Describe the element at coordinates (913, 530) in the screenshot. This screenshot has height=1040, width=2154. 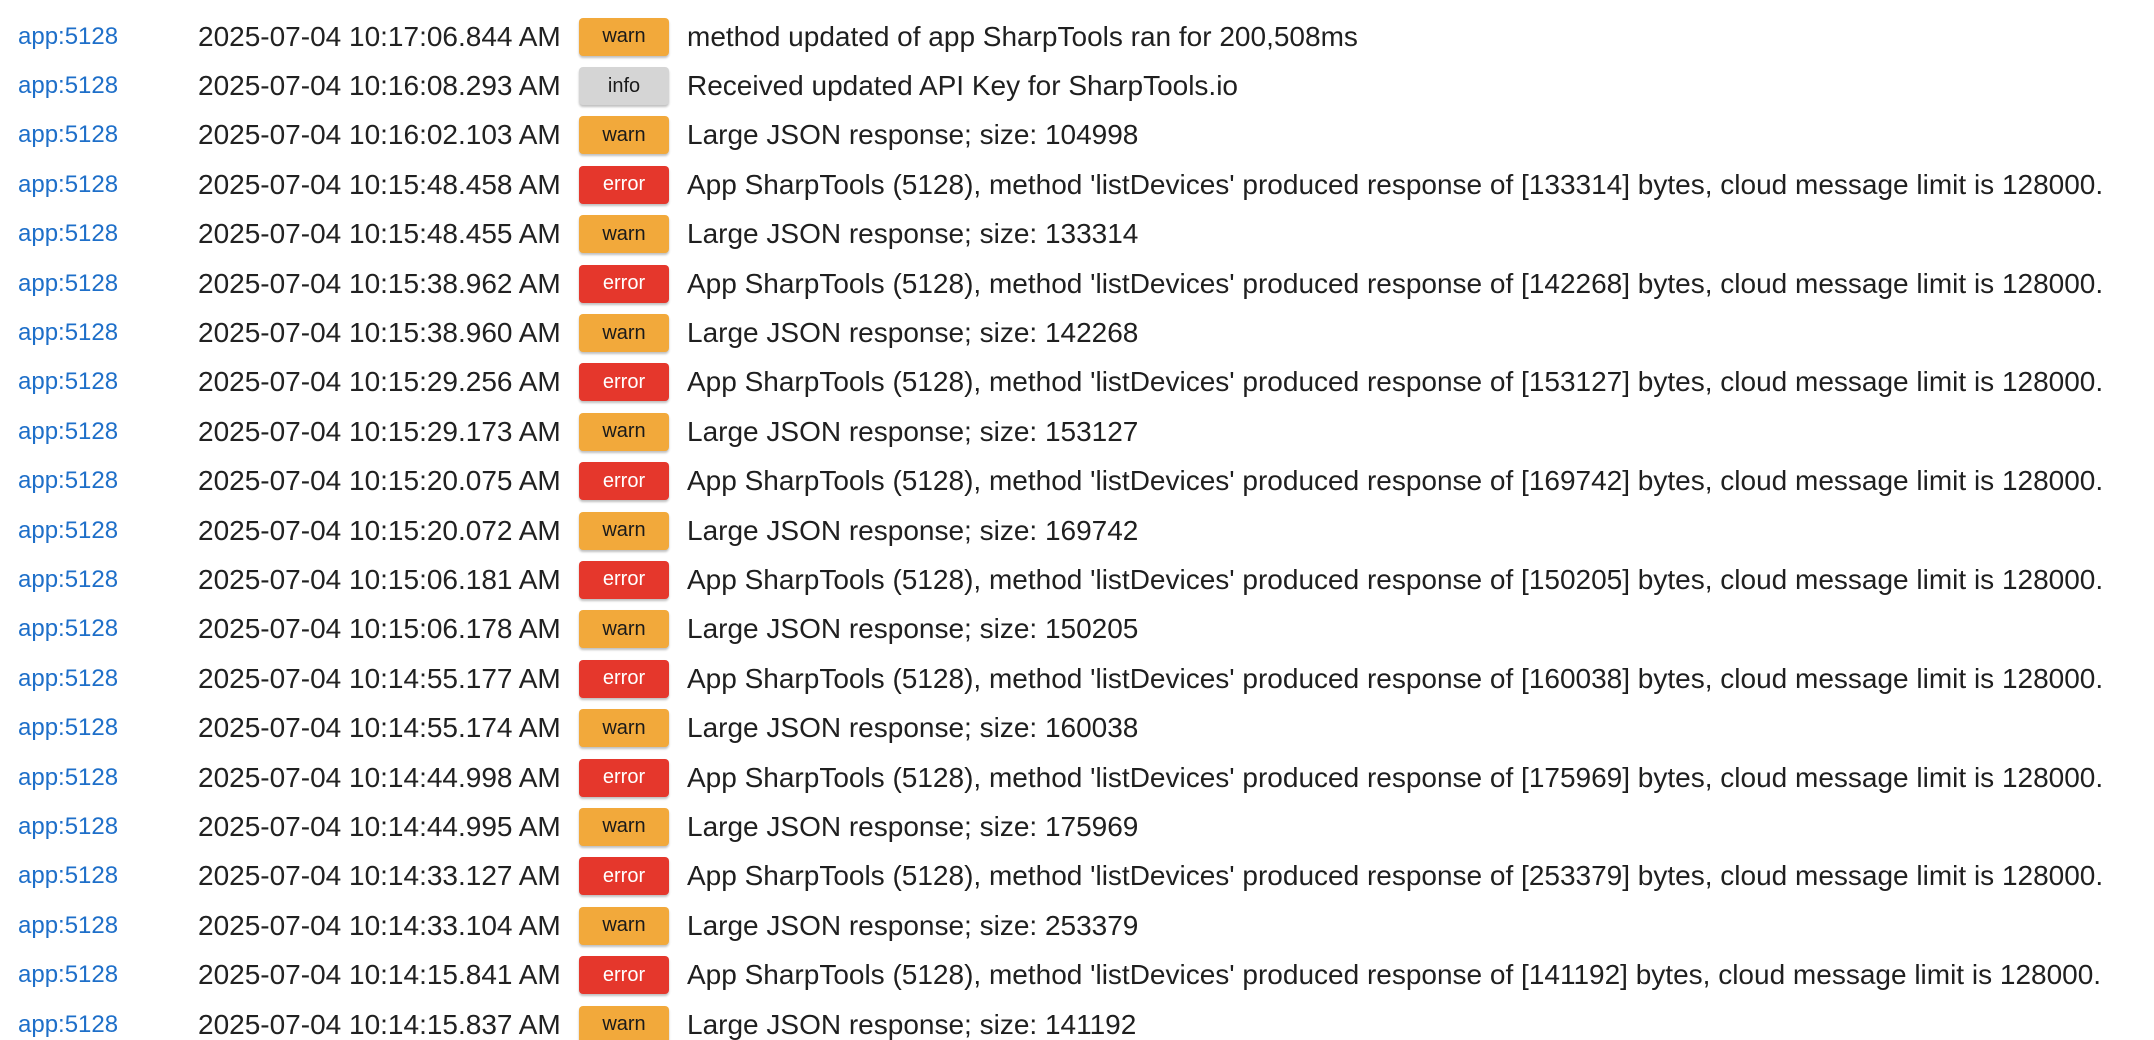
I see `log-message: Large JSON response; size: 169742` at that location.